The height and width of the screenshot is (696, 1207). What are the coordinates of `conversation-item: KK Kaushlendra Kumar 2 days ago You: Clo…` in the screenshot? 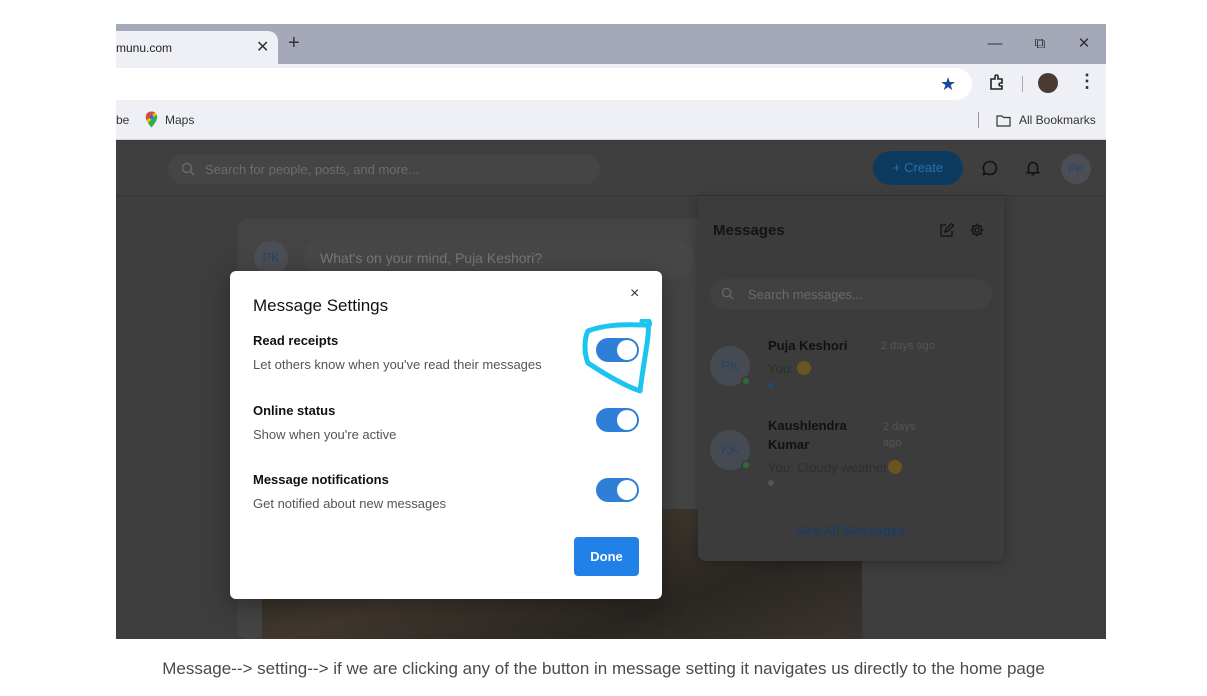 It's located at (851, 456).